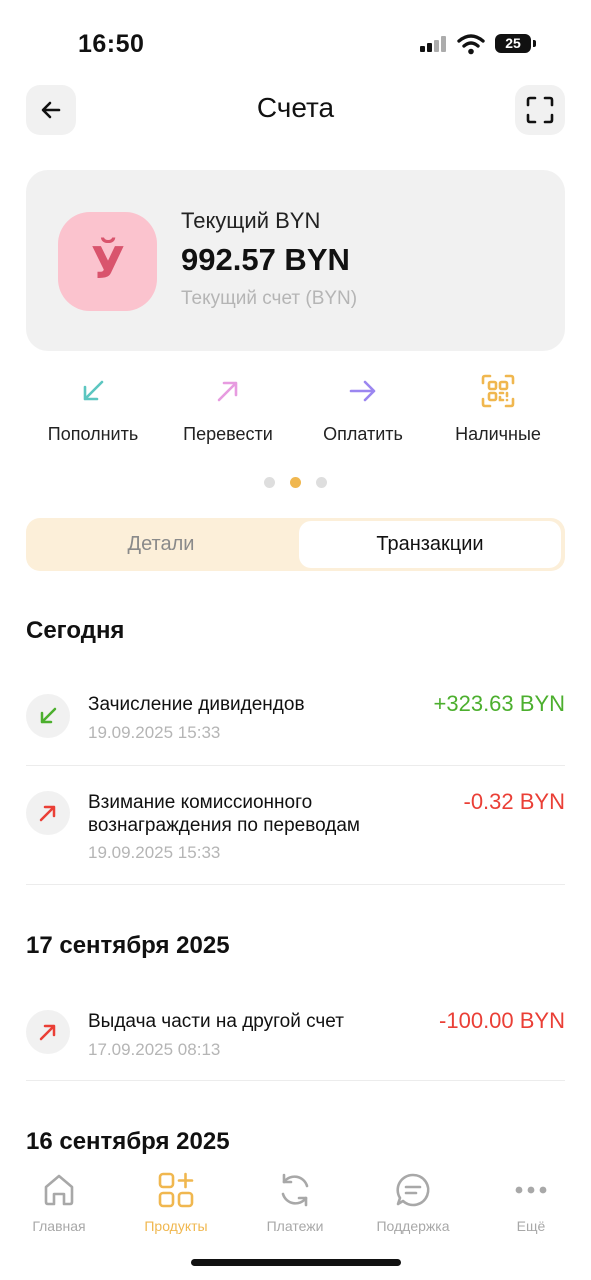 Image resolution: width=591 pixels, height=1280 pixels. What do you see at coordinates (251, 220) in the screenshot?
I see `account-name: Текущий BYN` at bounding box center [251, 220].